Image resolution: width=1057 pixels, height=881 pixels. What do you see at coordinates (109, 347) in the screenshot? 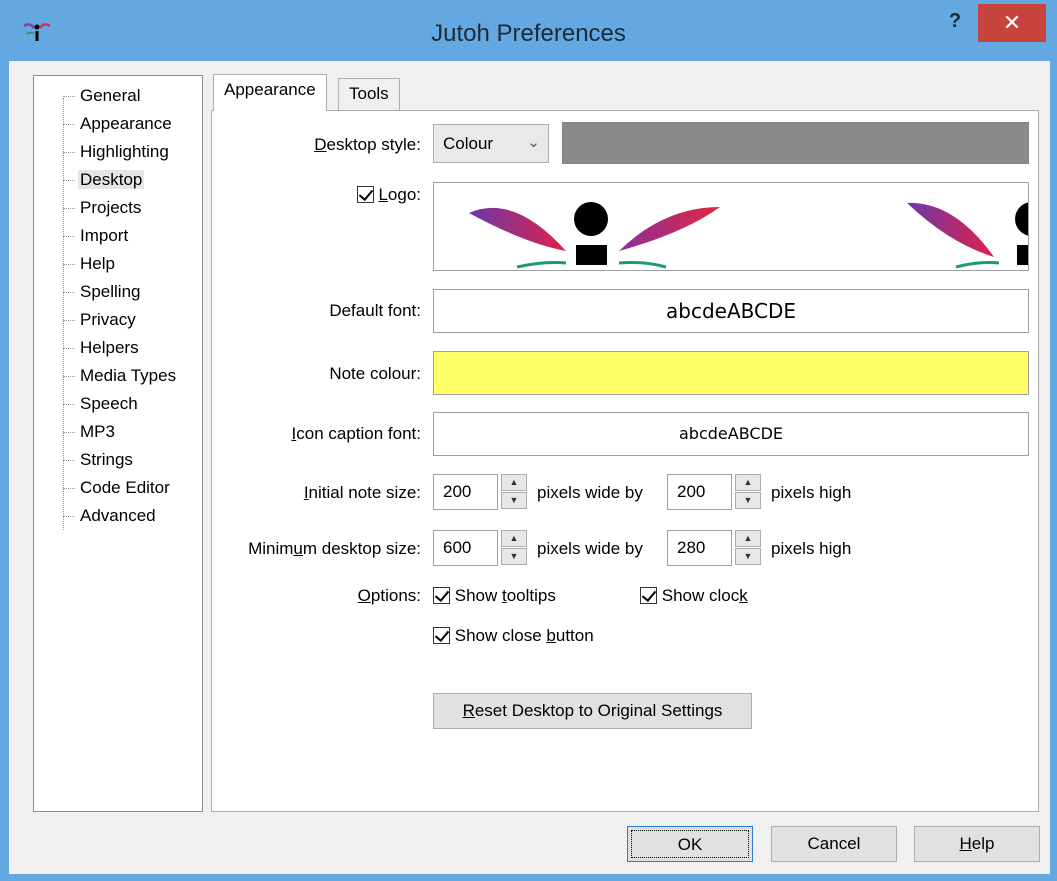
I see `tree-item-label: Helpers` at bounding box center [109, 347].